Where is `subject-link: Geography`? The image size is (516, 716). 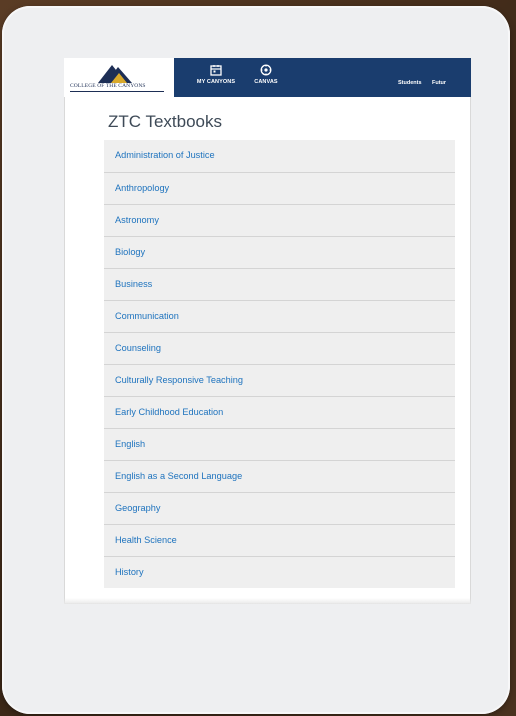 subject-link: Geography is located at coordinates (279, 508).